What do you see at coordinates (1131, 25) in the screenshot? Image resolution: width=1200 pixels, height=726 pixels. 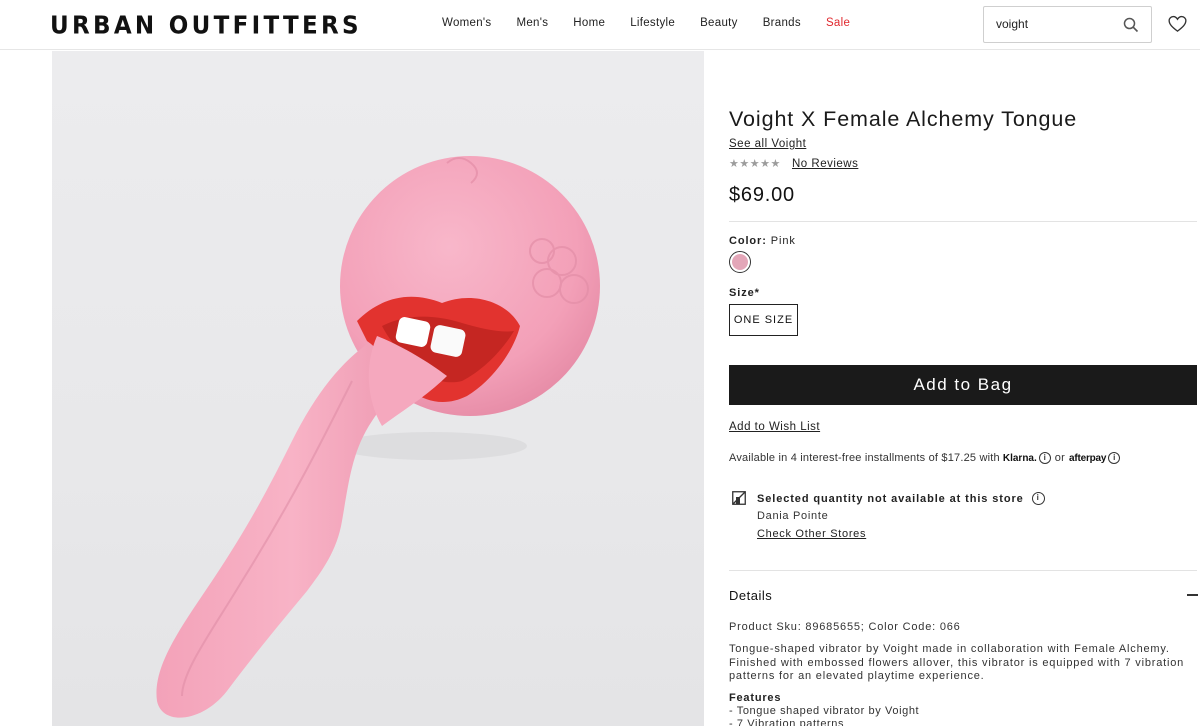 I see `search-icon` at bounding box center [1131, 25].